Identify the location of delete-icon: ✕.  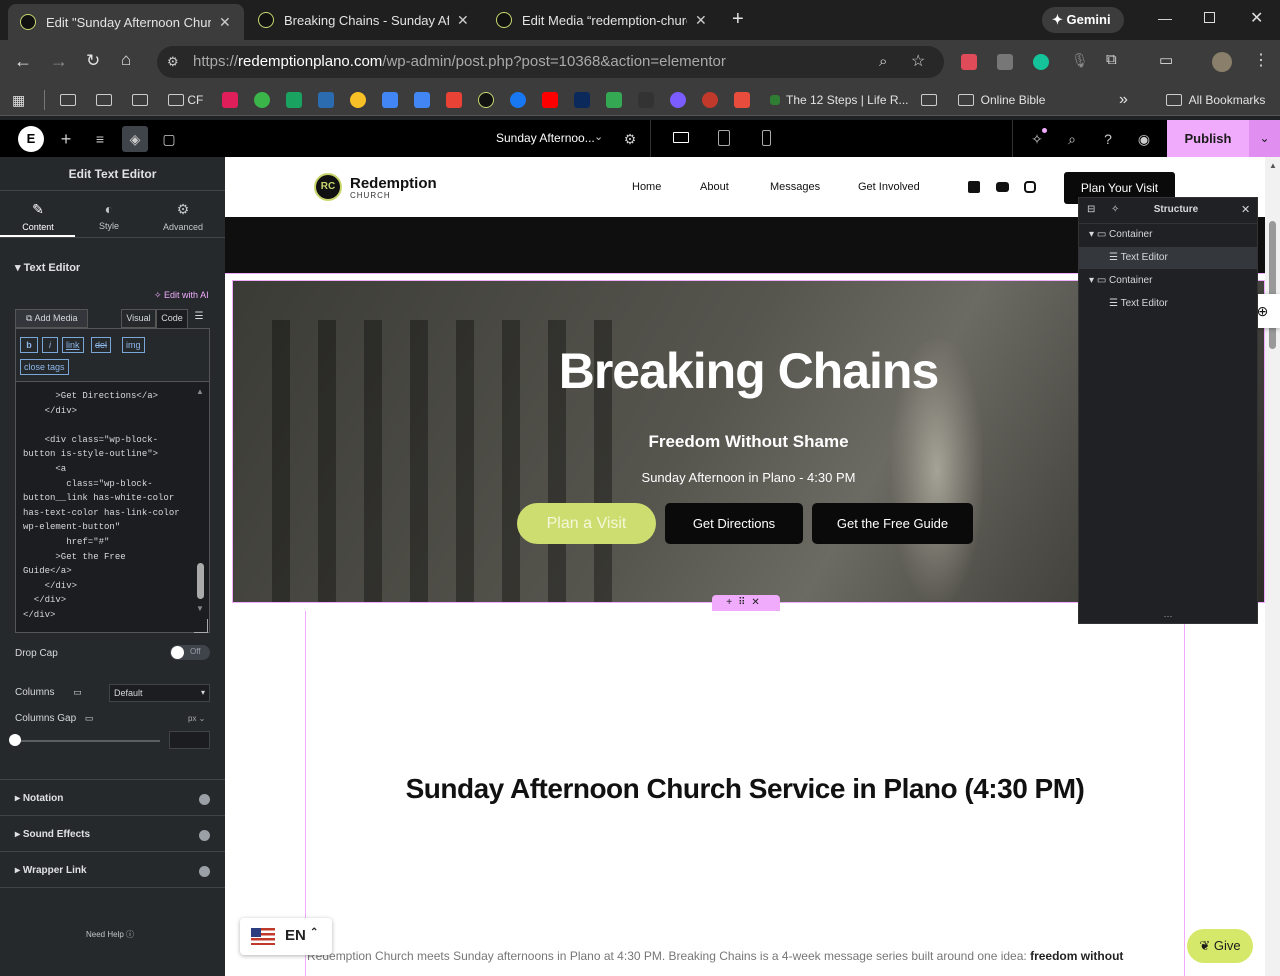
(758, 602).